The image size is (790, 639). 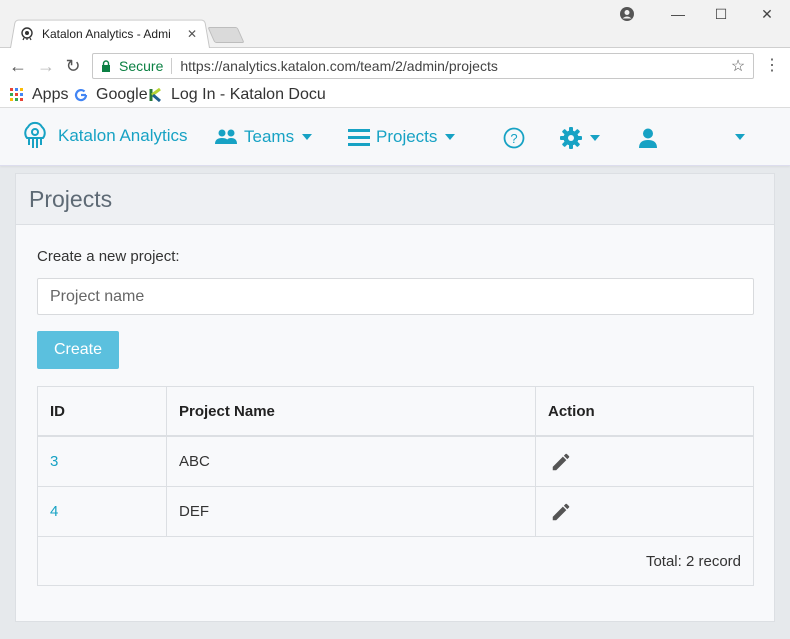 What do you see at coordinates (123, 135) in the screenshot?
I see `brand-name: Katalon Analytics` at bounding box center [123, 135].